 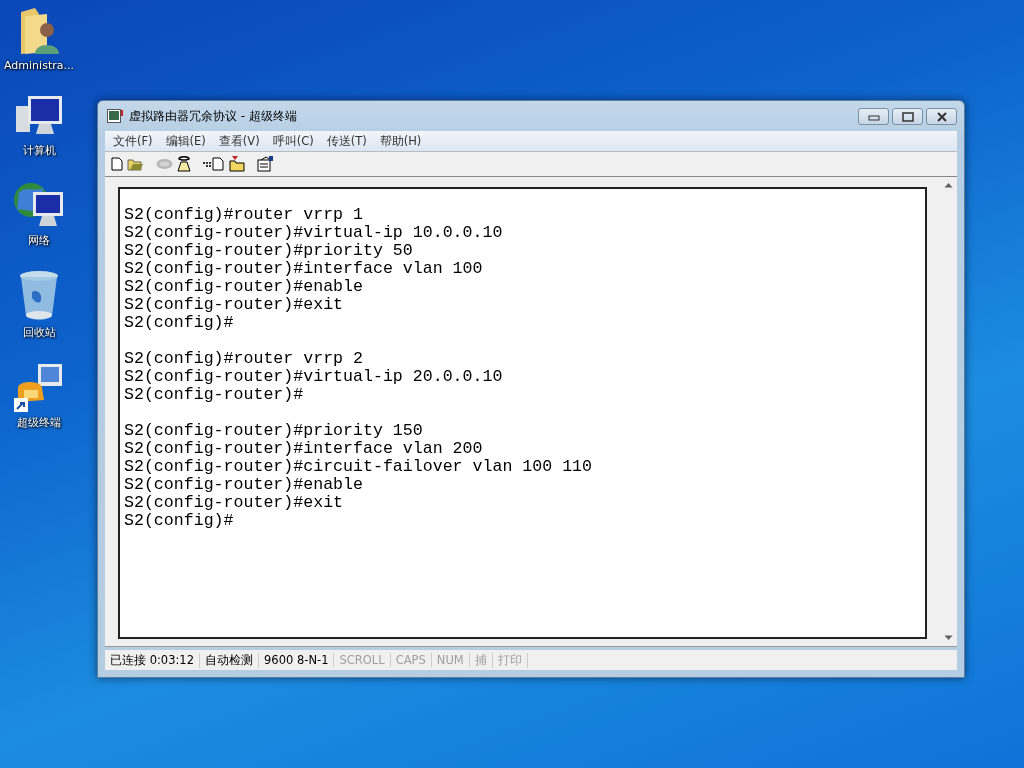 I want to click on recycle-bin-icon, so click(x=39, y=296).